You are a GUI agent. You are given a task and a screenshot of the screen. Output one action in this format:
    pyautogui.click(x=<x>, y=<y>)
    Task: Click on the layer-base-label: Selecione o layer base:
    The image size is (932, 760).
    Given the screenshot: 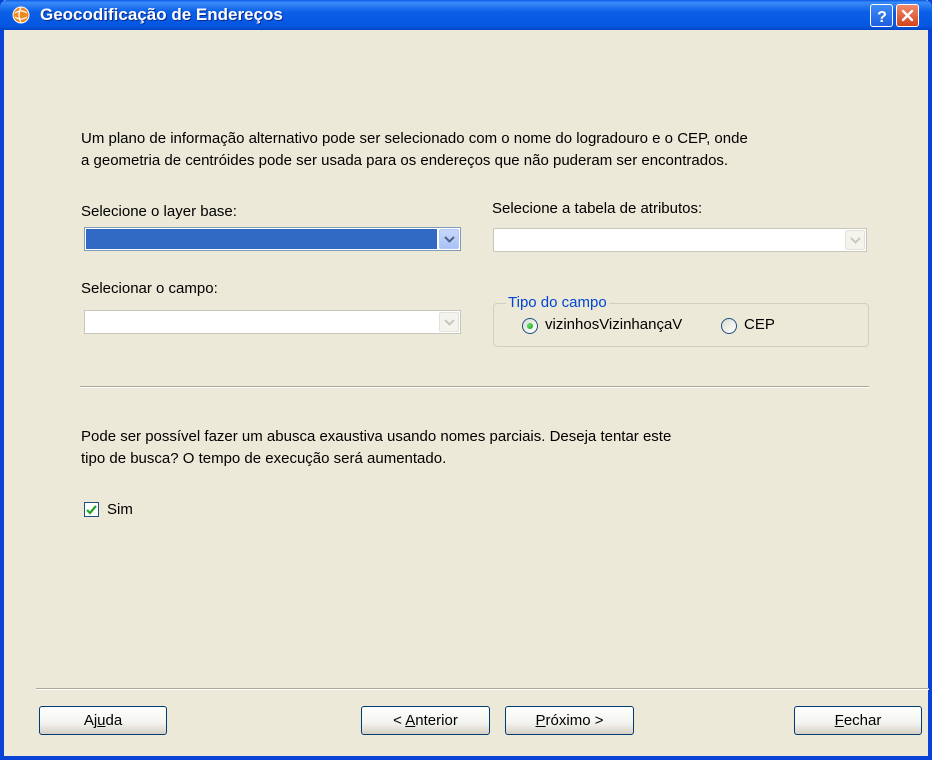 What is the action you would take?
    pyautogui.click(x=159, y=211)
    